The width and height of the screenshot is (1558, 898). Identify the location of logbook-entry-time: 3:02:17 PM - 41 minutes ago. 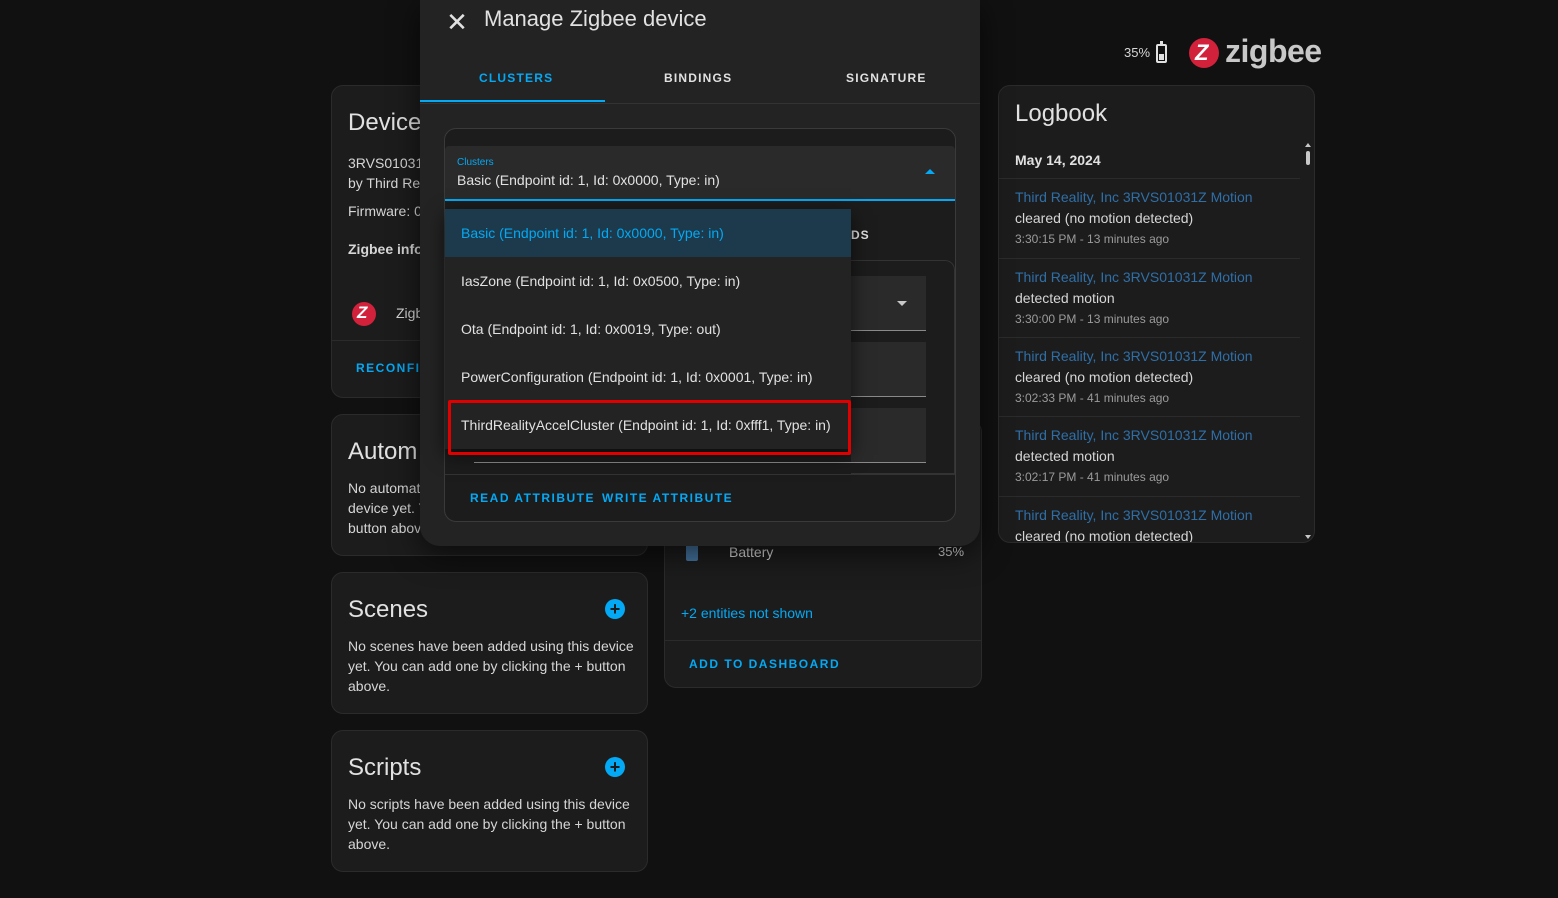
(1092, 477).